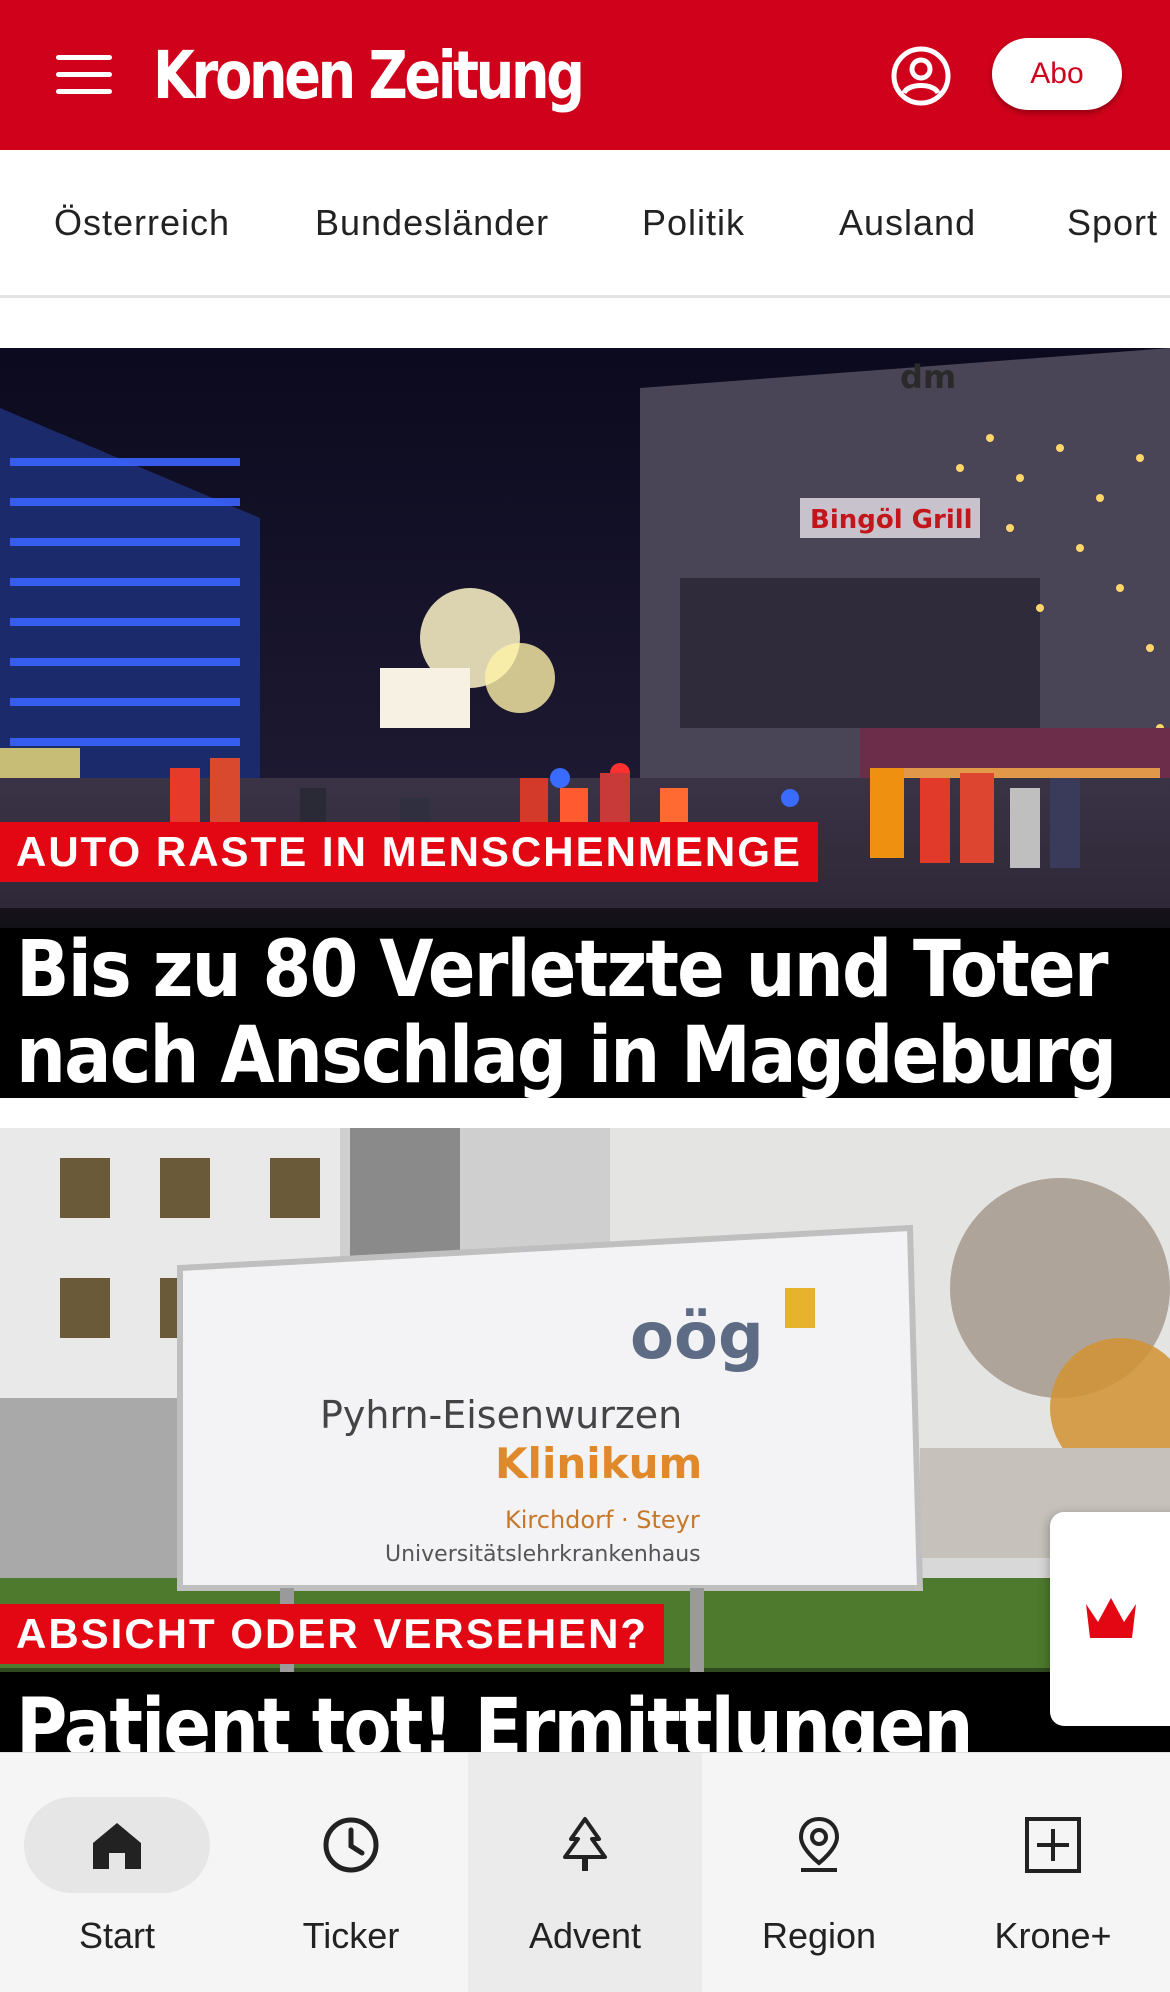 This screenshot has height=1992, width=1170. What do you see at coordinates (819, 1844) in the screenshot?
I see `location-pin-icon` at bounding box center [819, 1844].